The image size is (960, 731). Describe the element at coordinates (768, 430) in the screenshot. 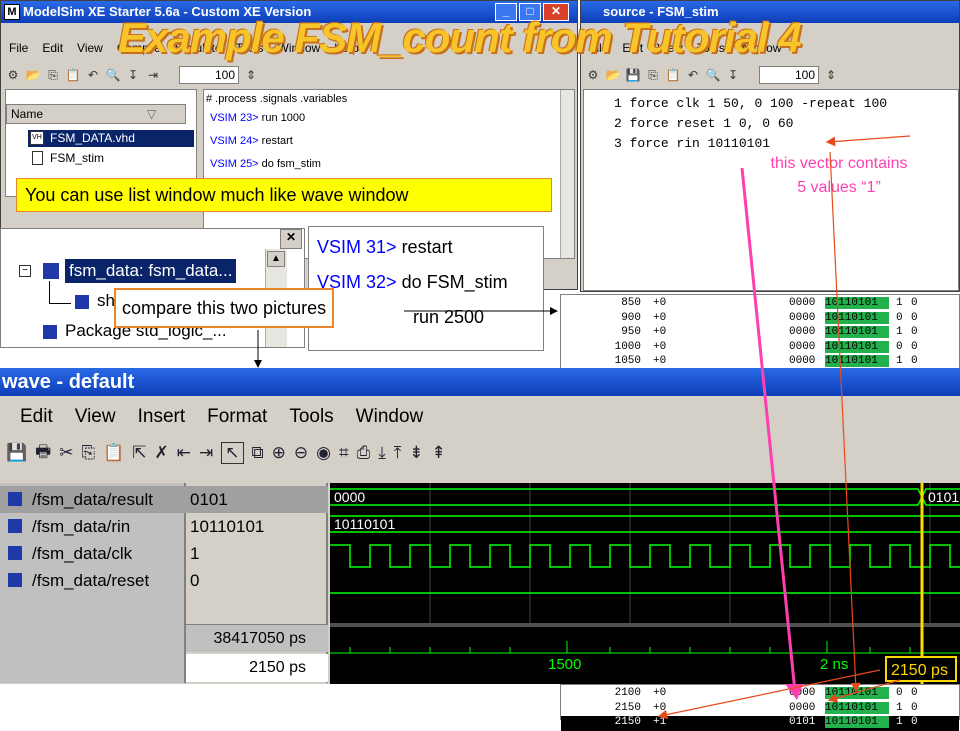

I see `pink-pointer` at that location.